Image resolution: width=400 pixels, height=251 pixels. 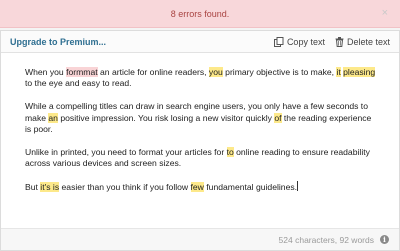 What do you see at coordinates (230, 152) in the screenshot?
I see `grammar-error-highlight: to` at bounding box center [230, 152].